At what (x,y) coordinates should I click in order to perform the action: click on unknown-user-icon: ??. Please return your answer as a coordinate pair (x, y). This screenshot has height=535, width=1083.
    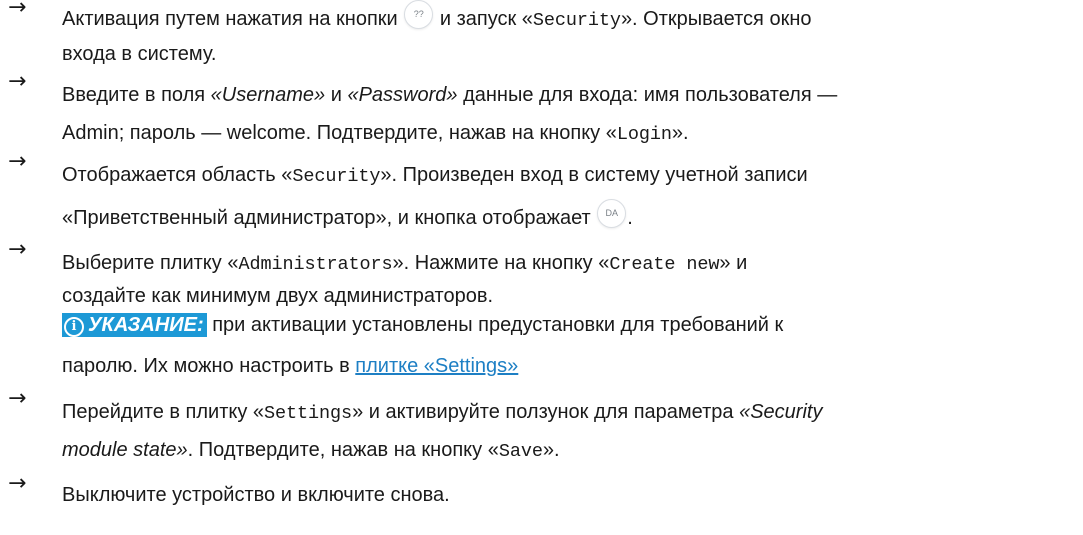
    Looking at the image, I should click on (419, 14).